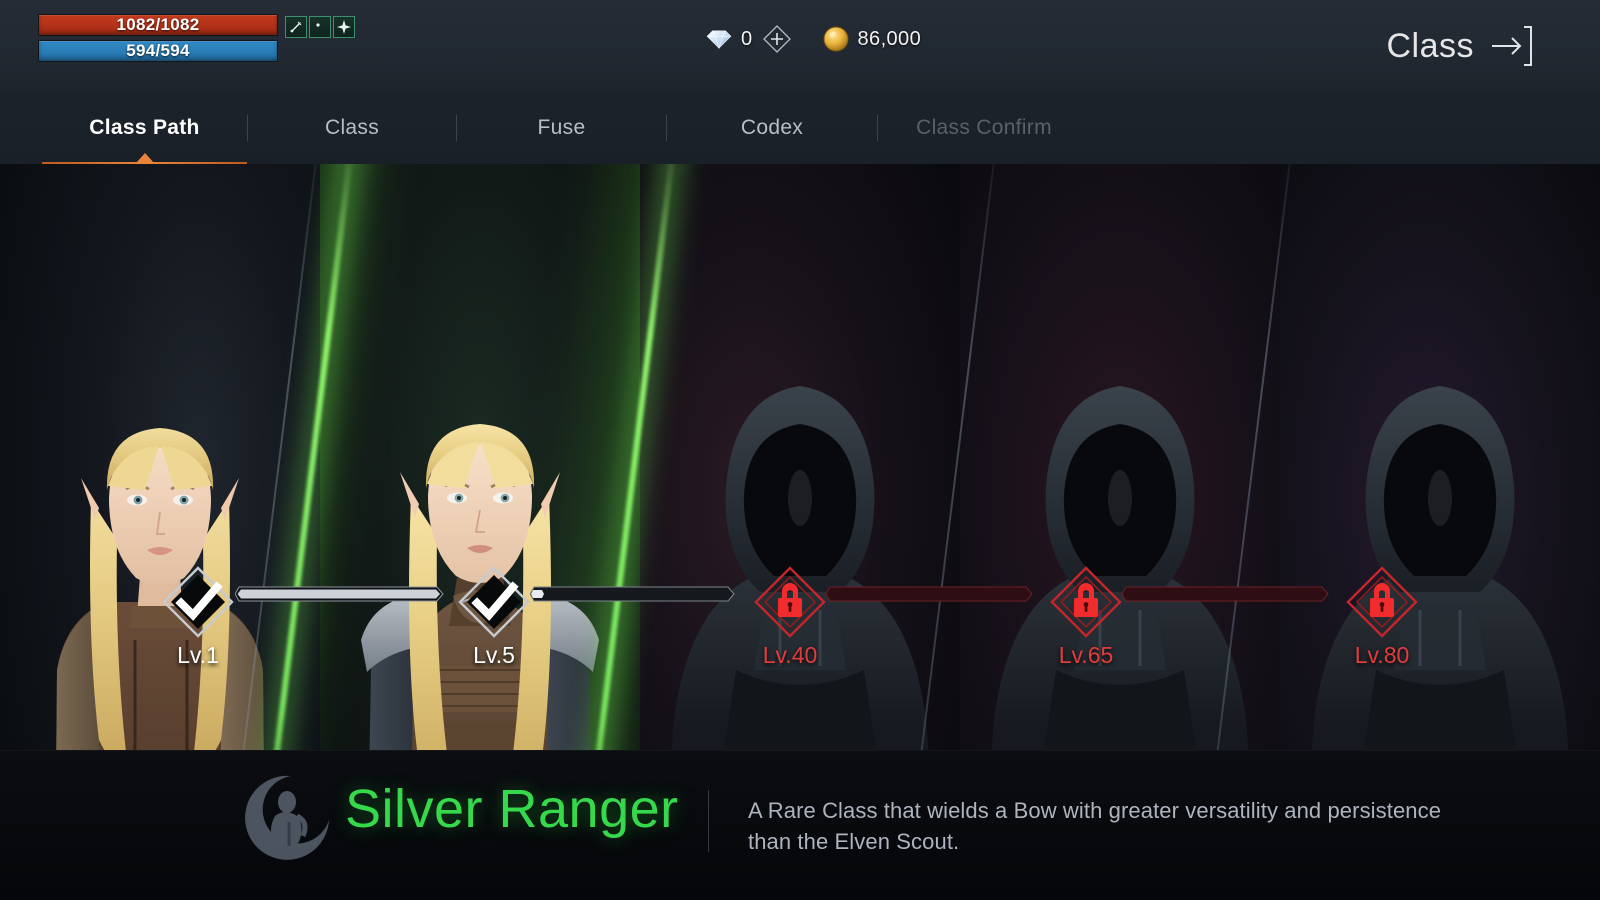  I want to click on tab-class-label: Class, so click(351, 127).